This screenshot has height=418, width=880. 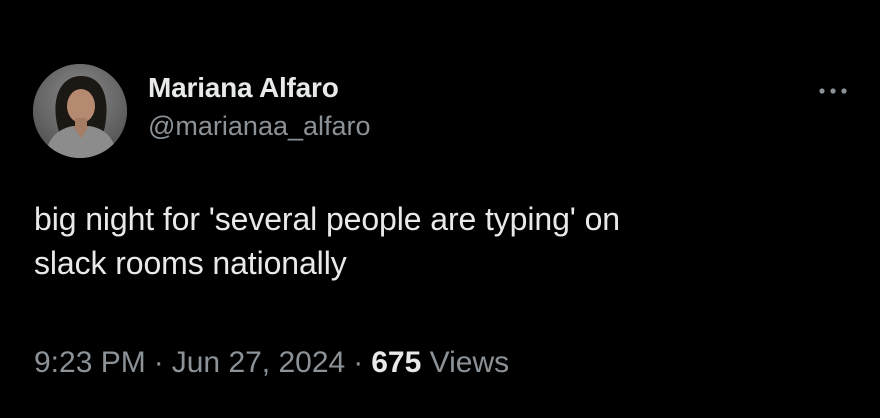 What do you see at coordinates (90, 362) in the screenshot?
I see `tweet-time: 9:23 PM` at bounding box center [90, 362].